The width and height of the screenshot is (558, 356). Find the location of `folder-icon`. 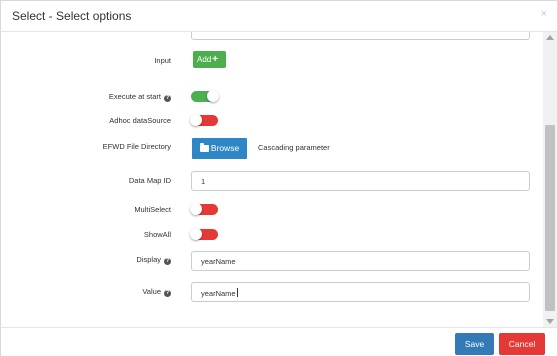

folder-icon is located at coordinates (204, 147).